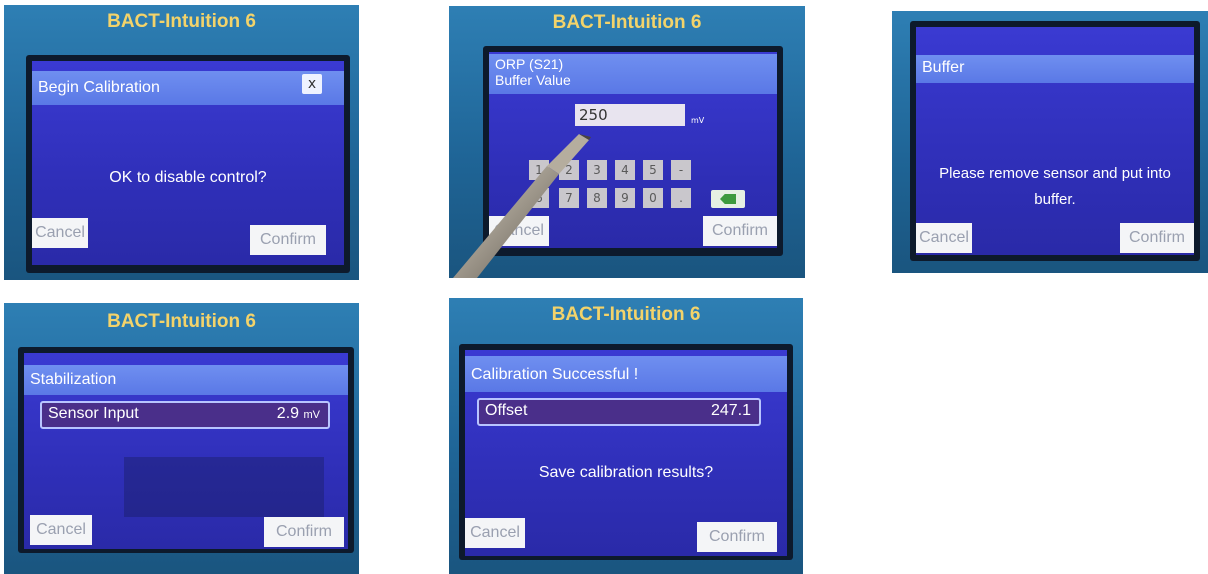 The image size is (1208, 574). I want to click on field-unit: mV, so click(312, 415).